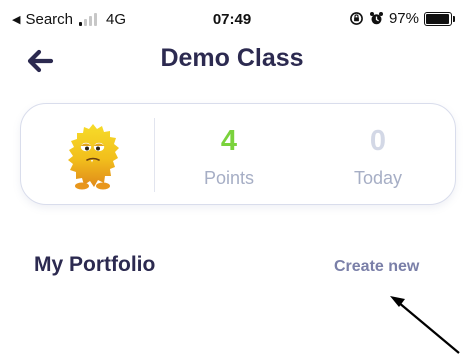  I want to click on today-stat: 0 Today, so click(378, 156).